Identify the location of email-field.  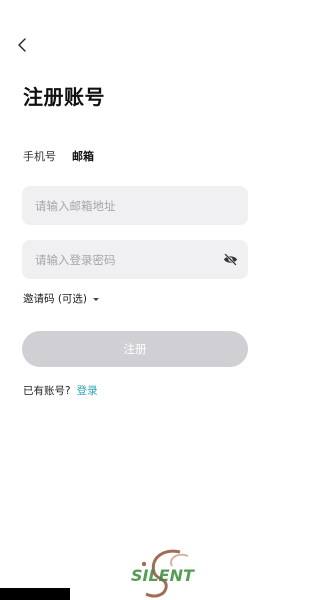
(135, 205).